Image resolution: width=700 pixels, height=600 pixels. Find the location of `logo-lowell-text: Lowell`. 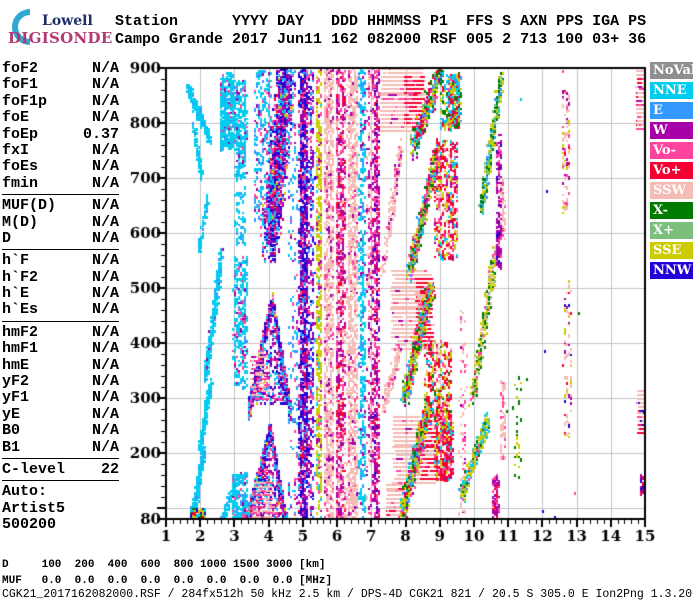

logo-lowell-text: Lowell is located at coordinates (67, 21).